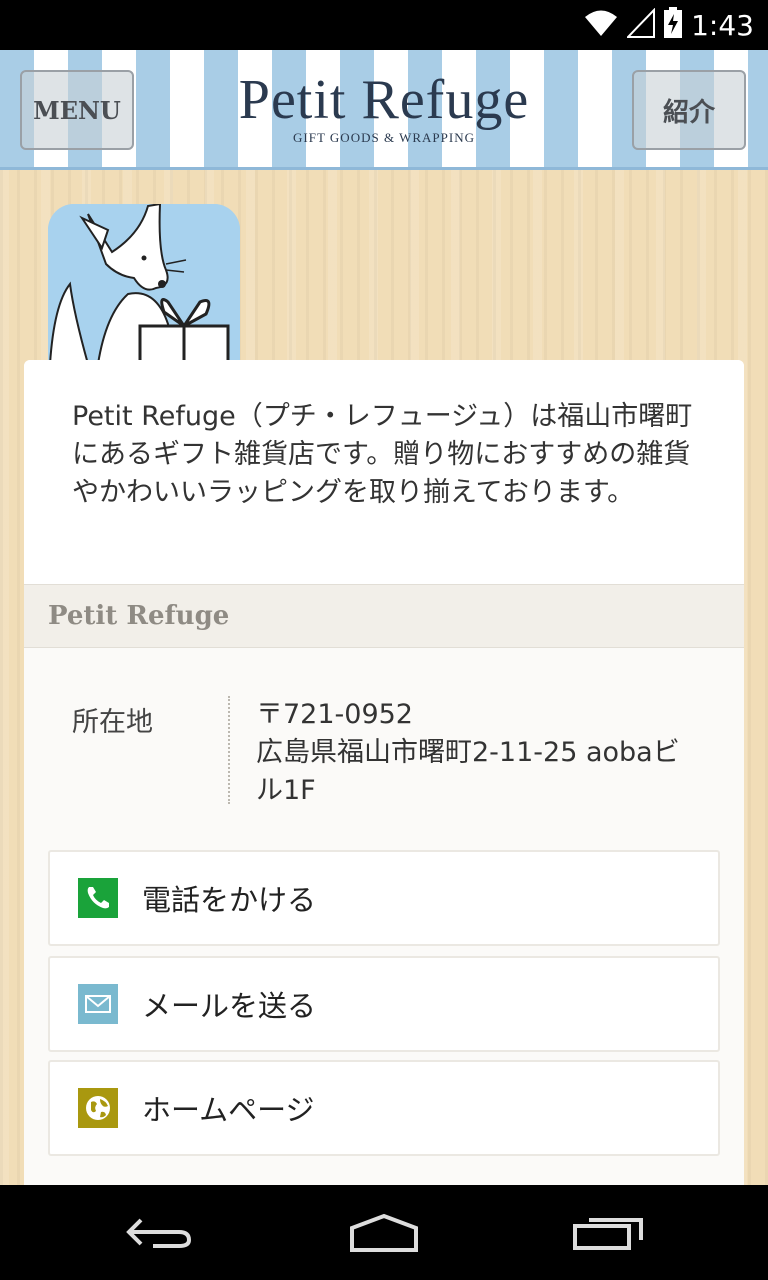 This screenshot has height=1280, width=768. What do you see at coordinates (98, 1004) in the screenshot?
I see `mail-icon` at bounding box center [98, 1004].